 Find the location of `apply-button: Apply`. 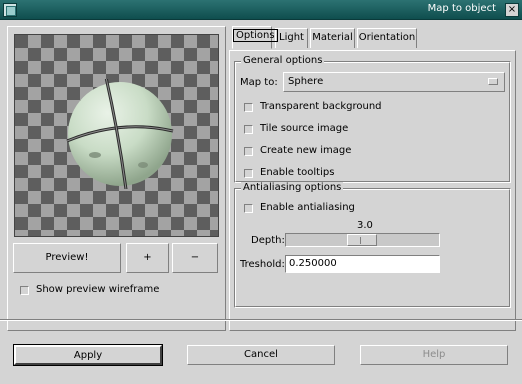

apply-button: Apply is located at coordinates (88, 355).